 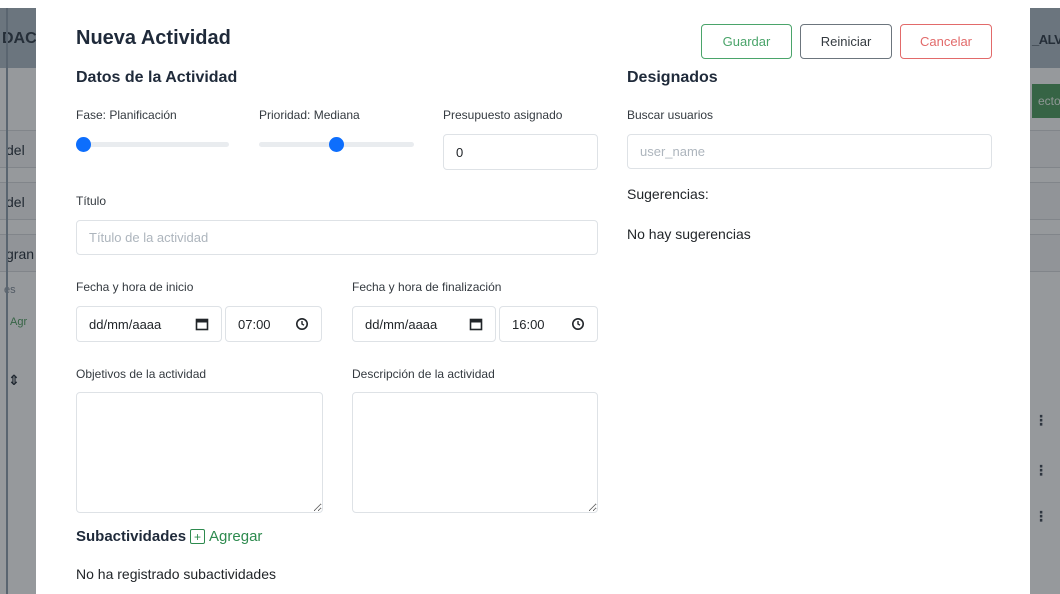 I want to click on save-button: Guardar, so click(x=746, y=41).